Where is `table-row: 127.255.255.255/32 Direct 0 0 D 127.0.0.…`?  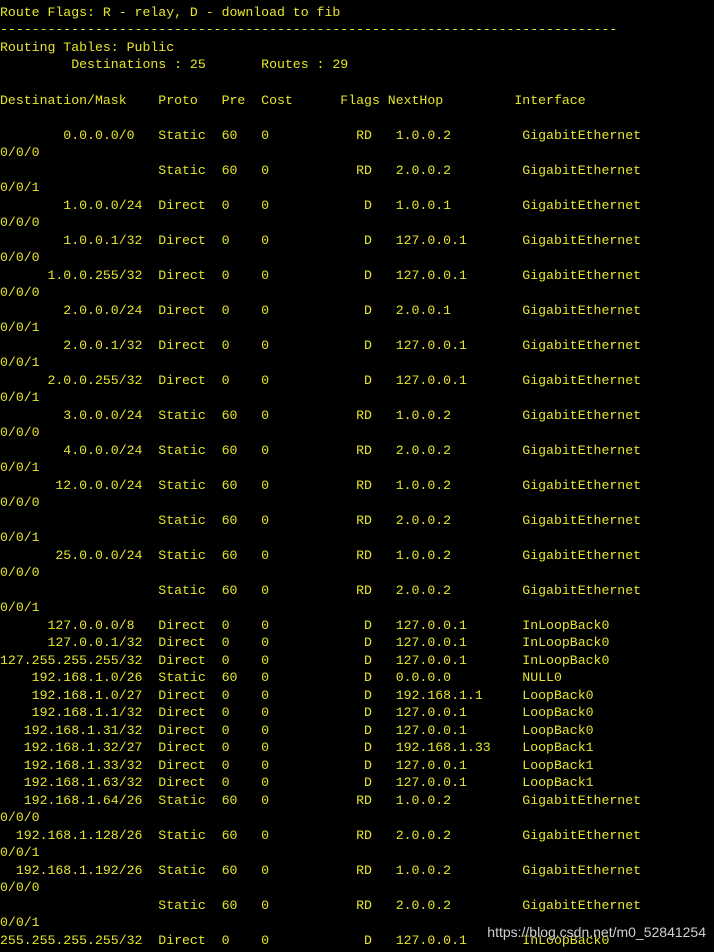
table-row: 127.255.255.255/32 Direct 0 0 D 127.0.0.… is located at coordinates (305, 660).